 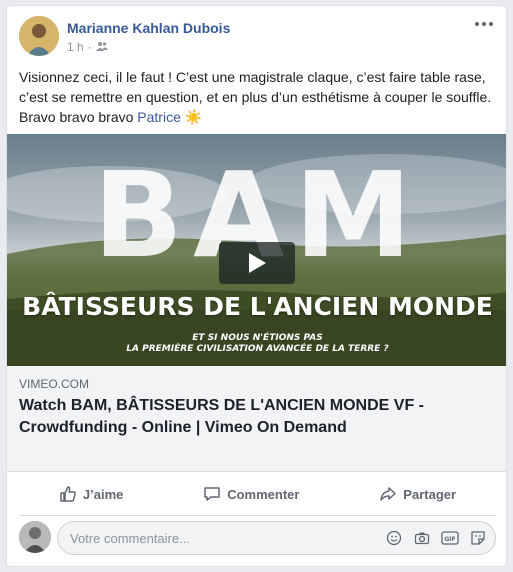 What do you see at coordinates (257, 338) in the screenshot?
I see `tagline-line1: ET SI NOUS N'ÉTIONS PAS` at bounding box center [257, 338].